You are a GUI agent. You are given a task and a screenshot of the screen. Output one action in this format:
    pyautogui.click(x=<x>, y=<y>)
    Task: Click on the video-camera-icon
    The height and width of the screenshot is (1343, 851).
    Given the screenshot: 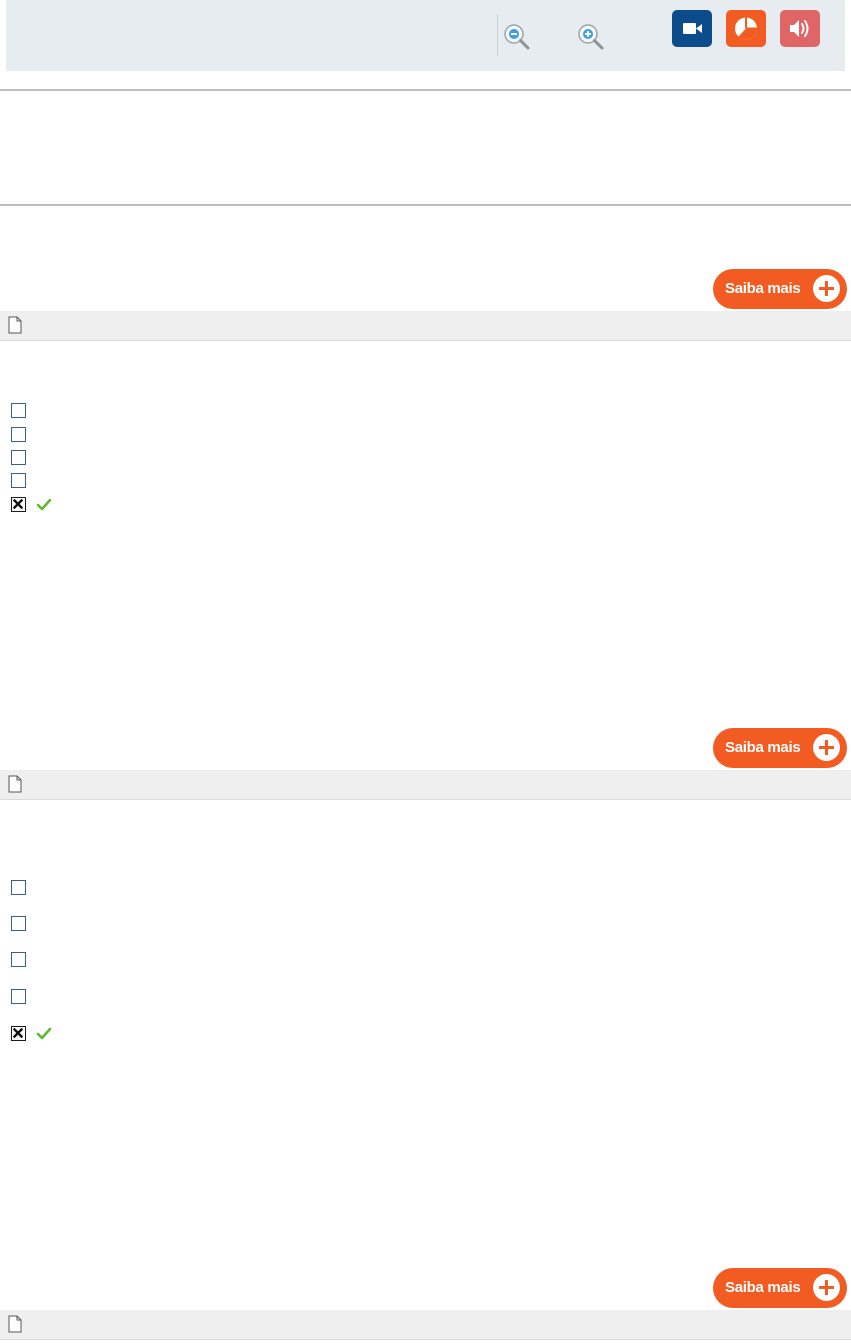 What is the action you would take?
    pyautogui.click(x=692, y=28)
    